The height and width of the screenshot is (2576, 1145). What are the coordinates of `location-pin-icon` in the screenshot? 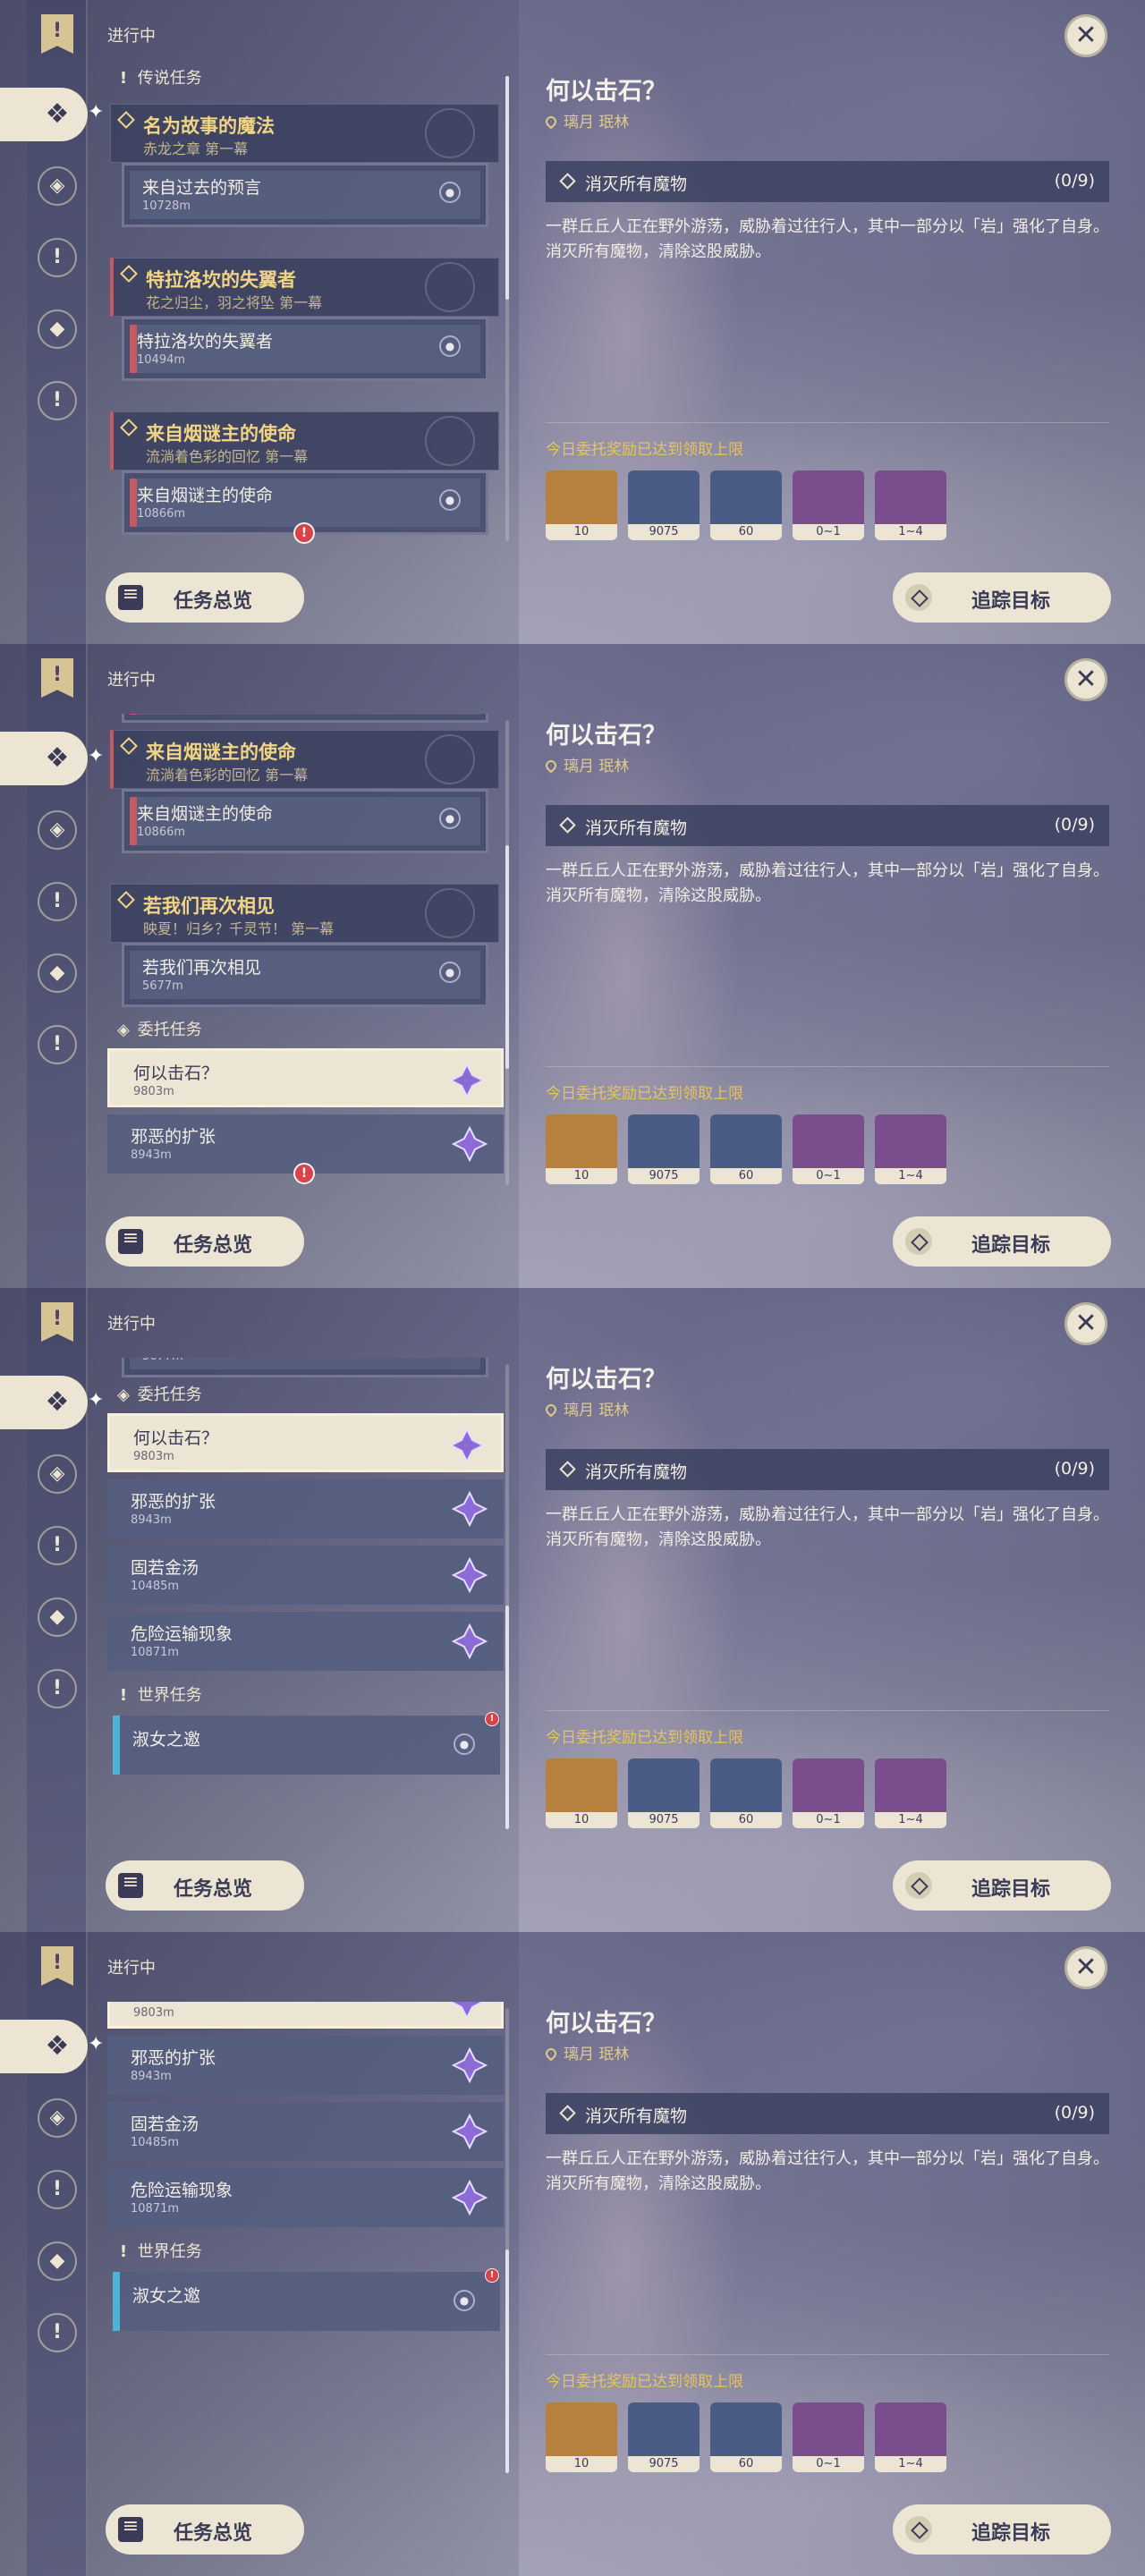 It's located at (551, 1410).